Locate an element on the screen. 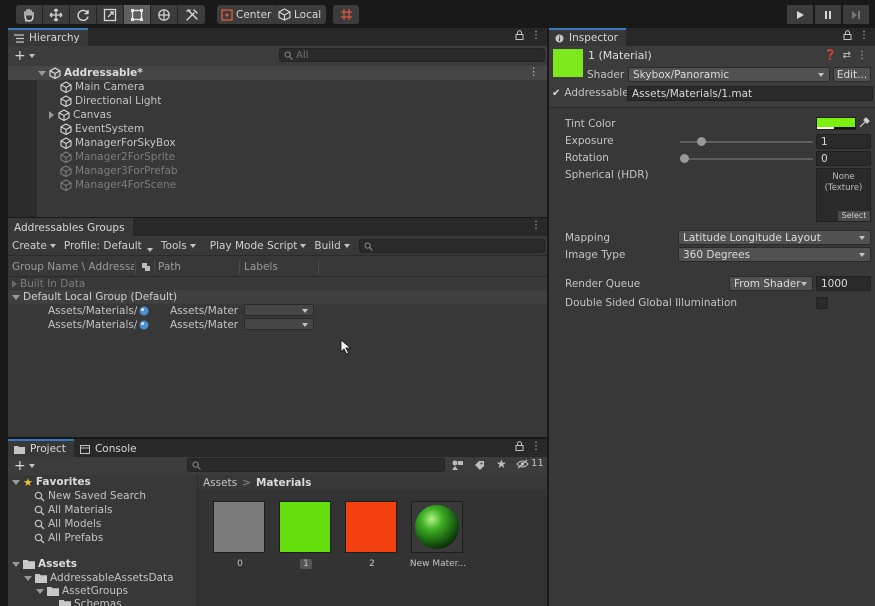  pivot-toggle: Center is located at coordinates (247, 14).